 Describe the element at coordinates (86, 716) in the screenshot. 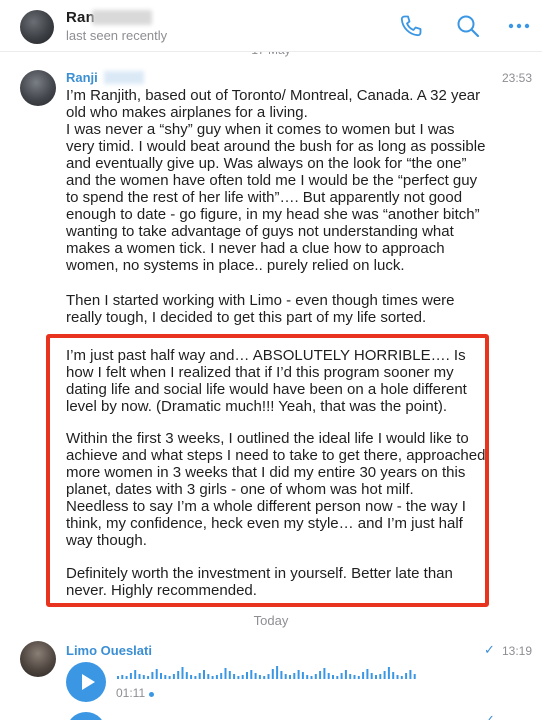

I see `next-message-avatar` at that location.